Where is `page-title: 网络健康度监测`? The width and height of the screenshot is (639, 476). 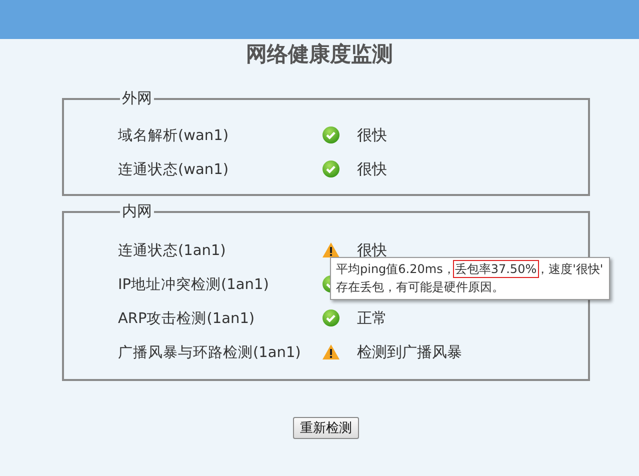
page-title: 网络健康度监测 is located at coordinates (319, 54).